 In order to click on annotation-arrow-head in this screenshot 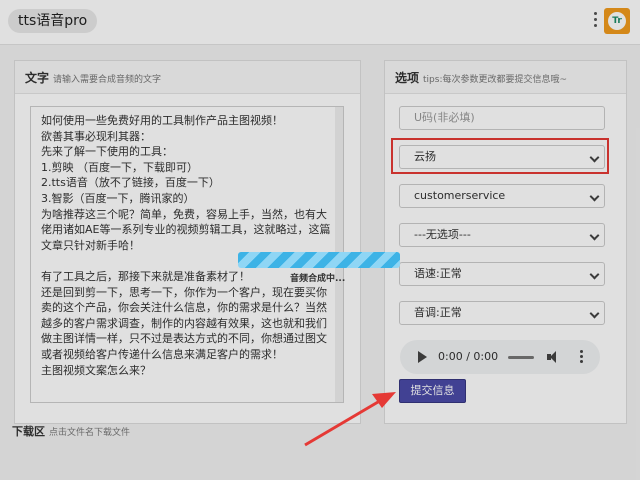, I will do `click(384, 400)`.